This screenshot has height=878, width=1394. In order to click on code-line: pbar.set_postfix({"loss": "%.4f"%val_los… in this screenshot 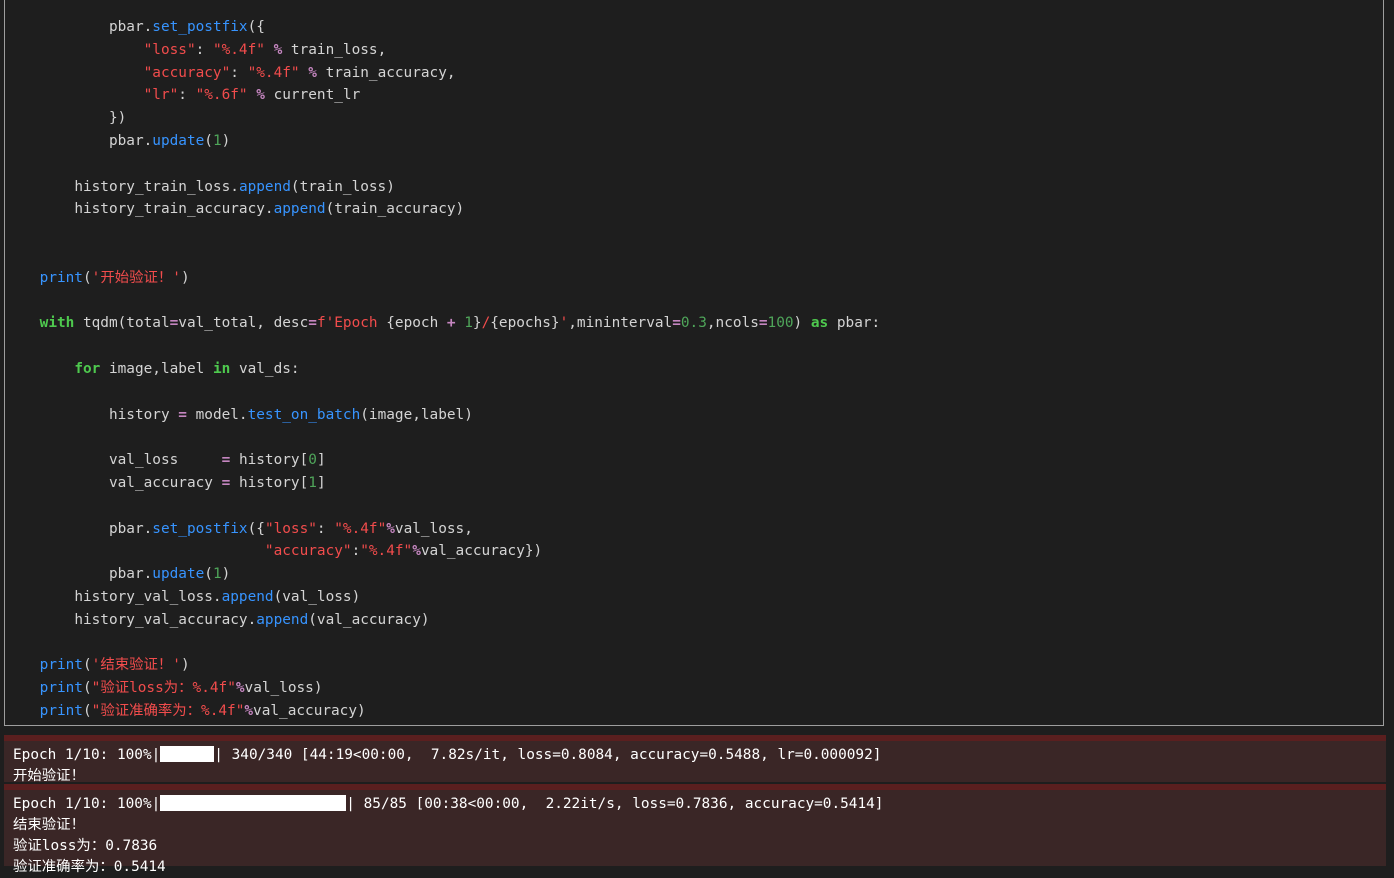, I will do `click(442, 529)`.